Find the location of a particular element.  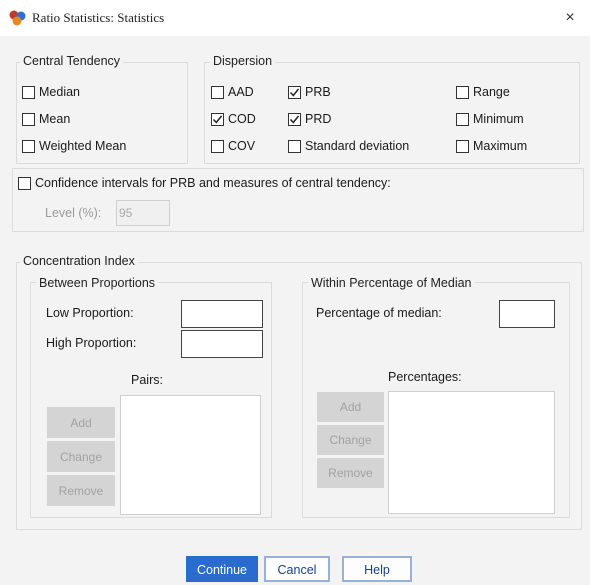

pairs-label: Pairs: is located at coordinates (147, 380).